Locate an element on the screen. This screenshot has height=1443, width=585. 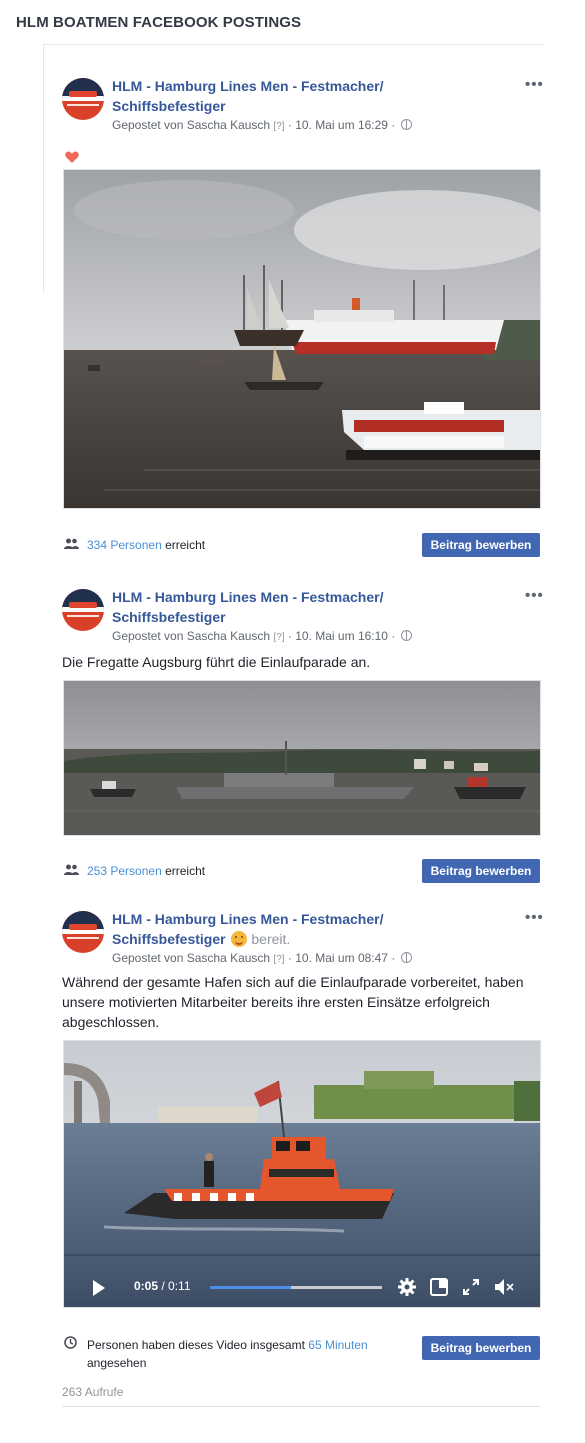
heart-icon is located at coordinates (72, 157).